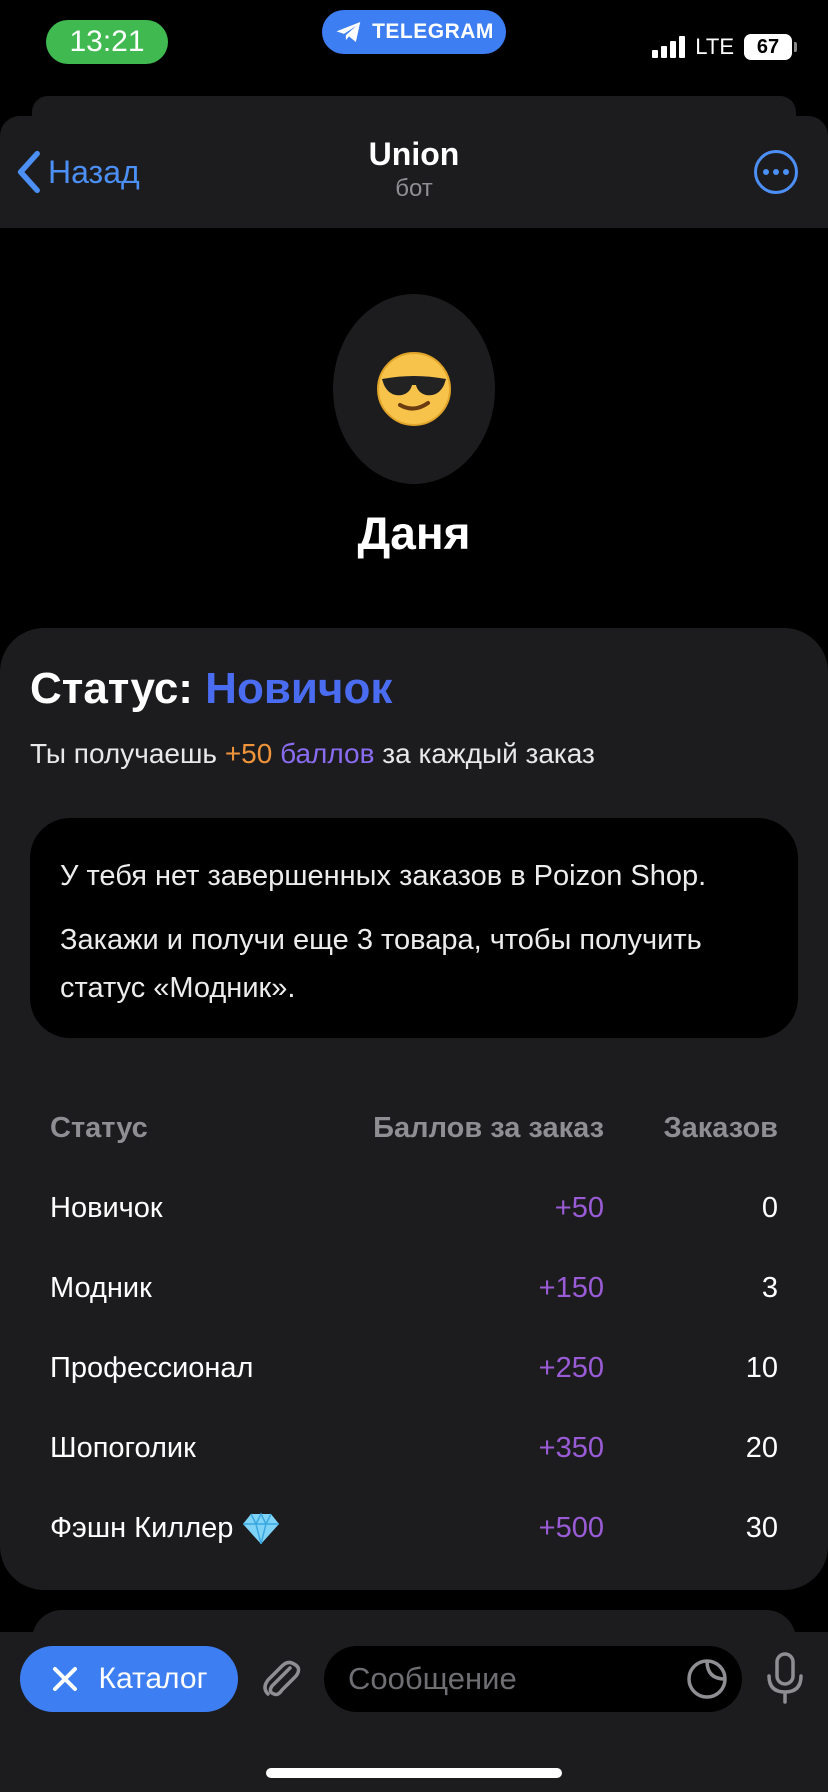 The image size is (828, 1792). What do you see at coordinates (299, 688) in the screenshot?
I see `status-value: Новичок` at bounding box center [299, 688].